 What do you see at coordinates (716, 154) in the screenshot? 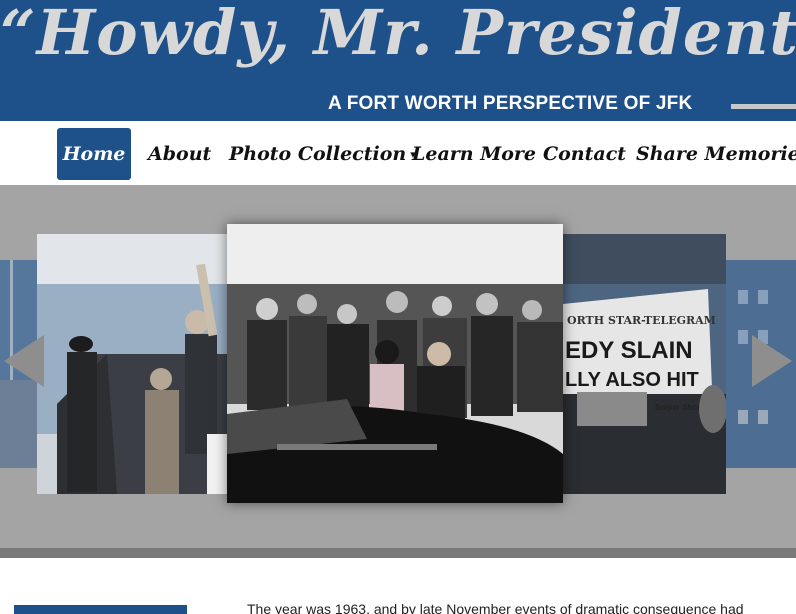
I see `nav-share-memories: Share Memories` at bounding box center [716, 154].